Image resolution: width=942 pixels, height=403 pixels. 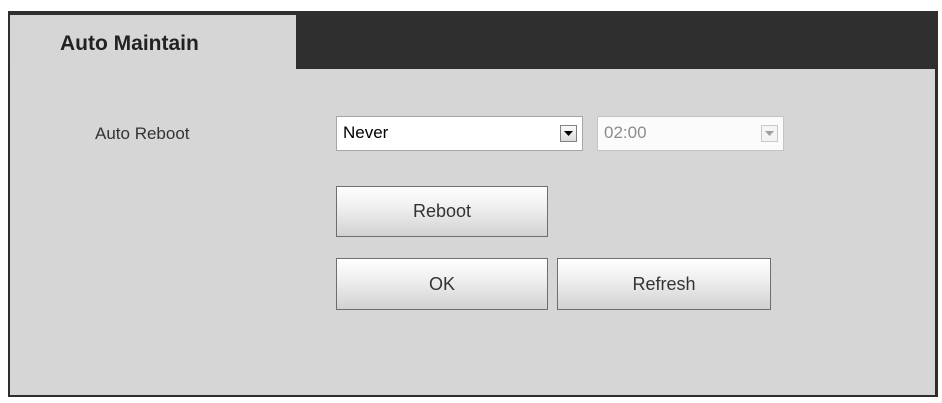 I want to click on tab-auto-maintain: Auto Maintain, so click(x=153, y=42).